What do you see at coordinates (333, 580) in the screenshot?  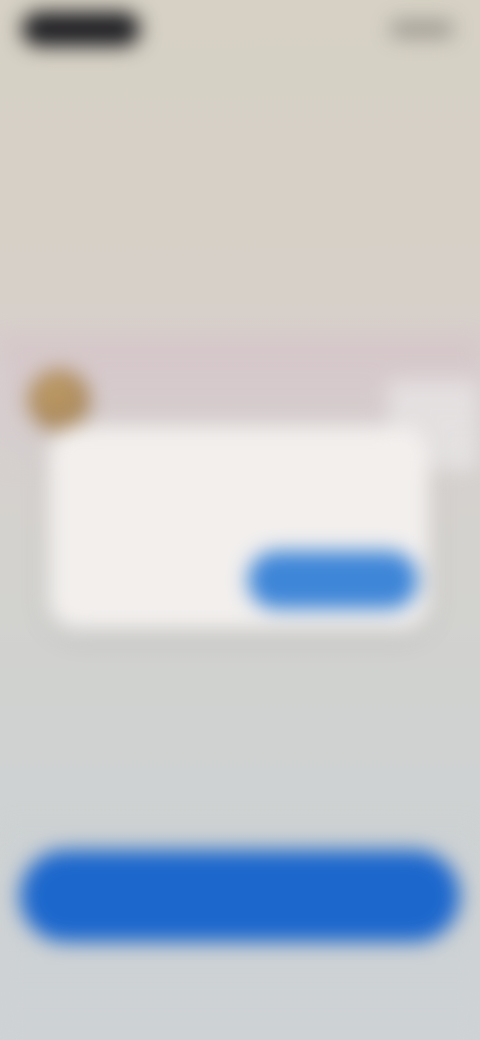 I see `dialog-confirm-button` at bounding box center [333, 580].